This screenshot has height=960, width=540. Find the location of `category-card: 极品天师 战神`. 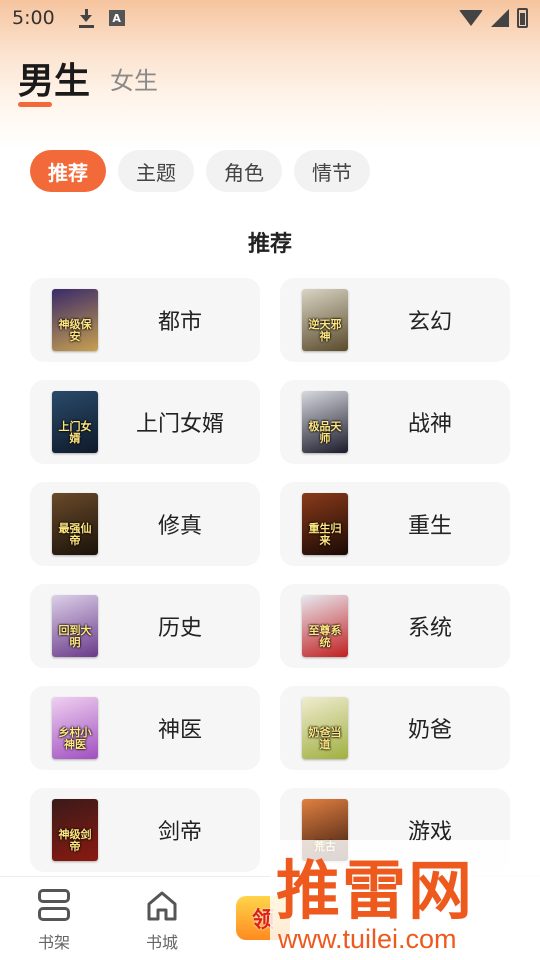

category-card: 极品天师 战神 is located at coordinates (395, 422).